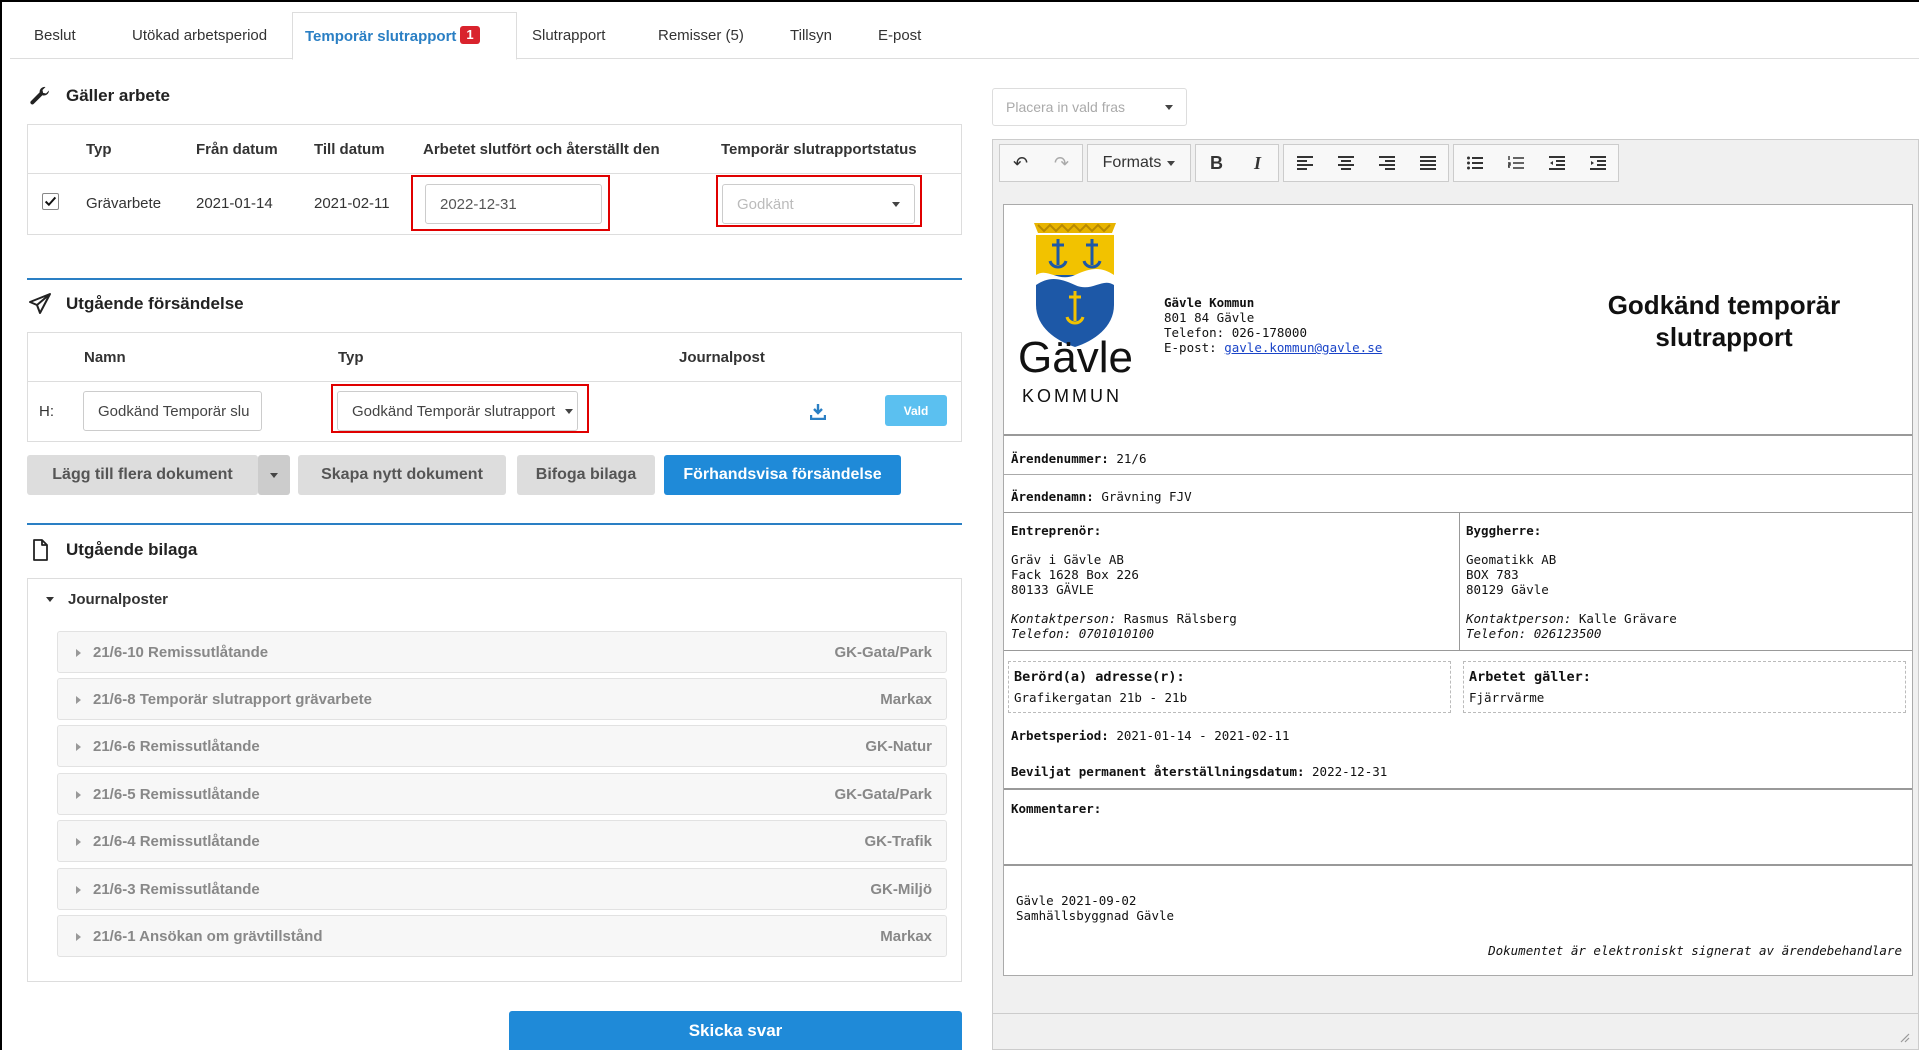  What do you see at coordinates (1060, 735) in the screenshot?
I see `field-label: Arbetsperiod:` at bounding box center [1060, 735].